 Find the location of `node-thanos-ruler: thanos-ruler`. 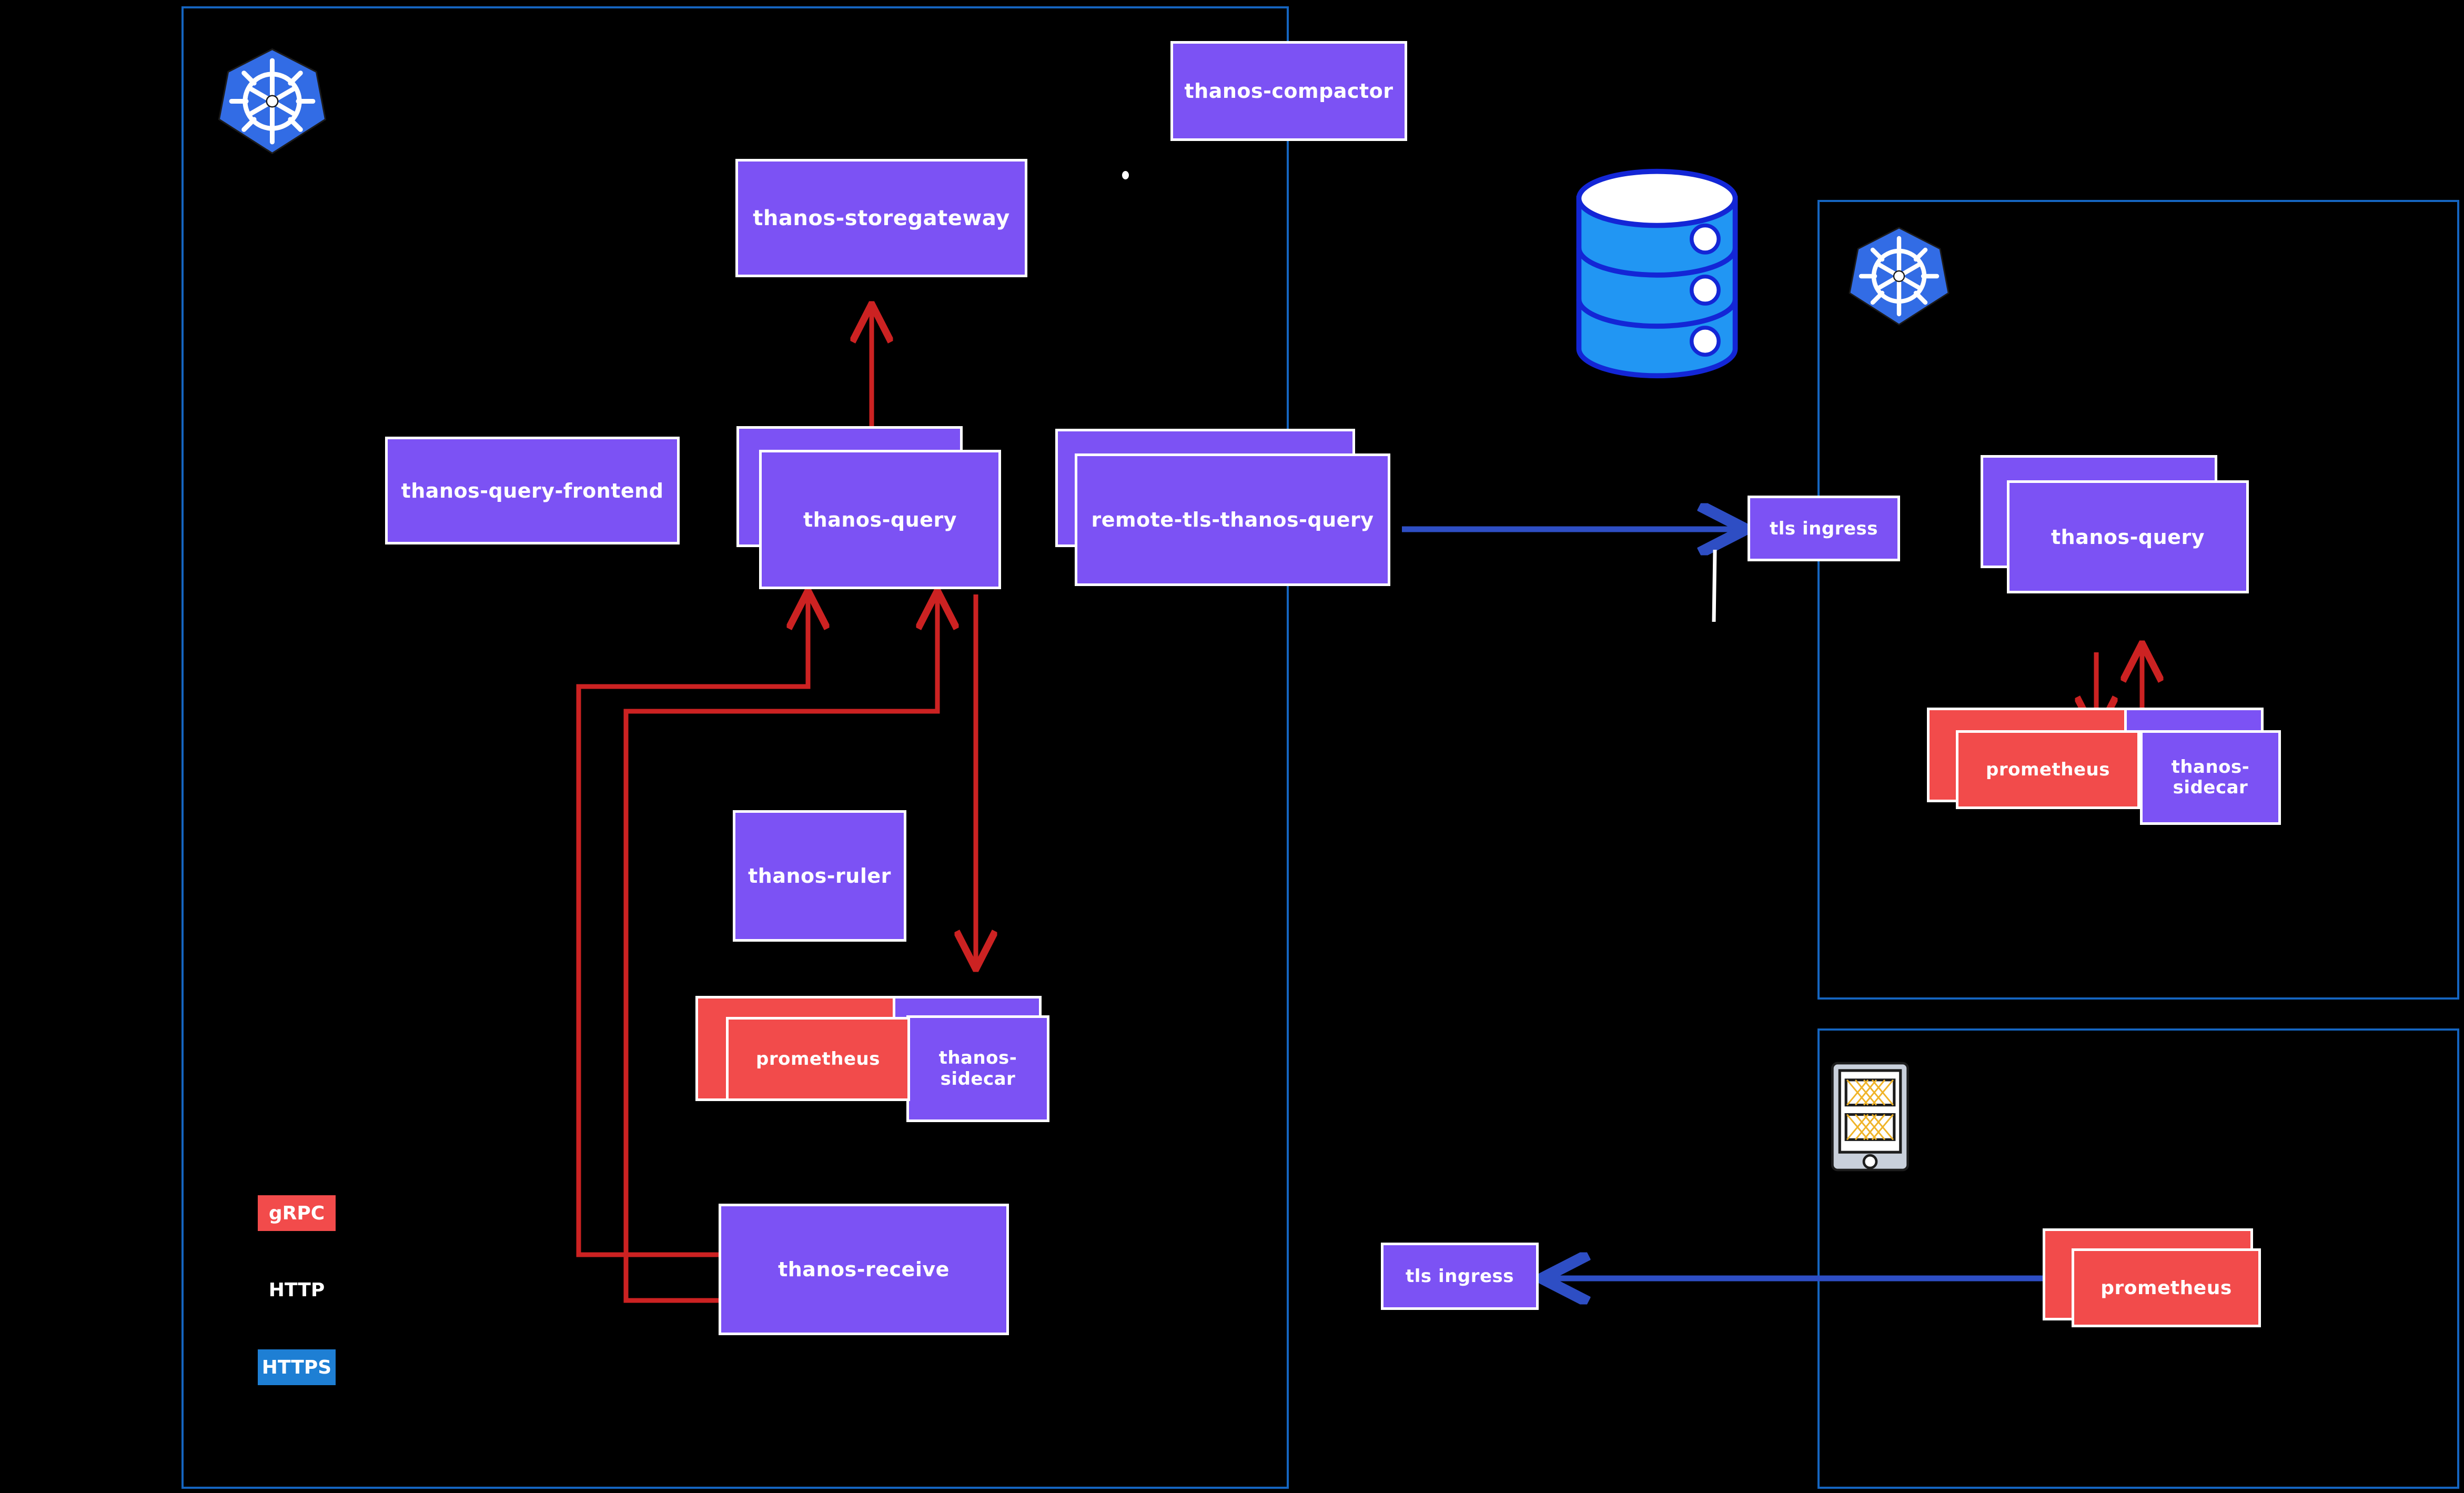

node-thanos-ruler: thanos-ruler is located at coordinates (819, 876).